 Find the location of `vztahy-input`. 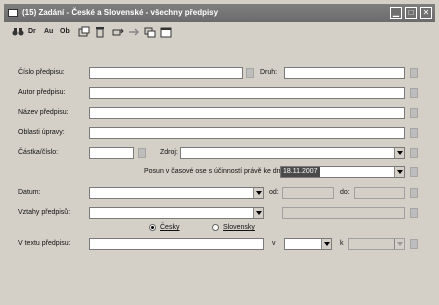

vztahy-input is located at coordinates (343, 213).